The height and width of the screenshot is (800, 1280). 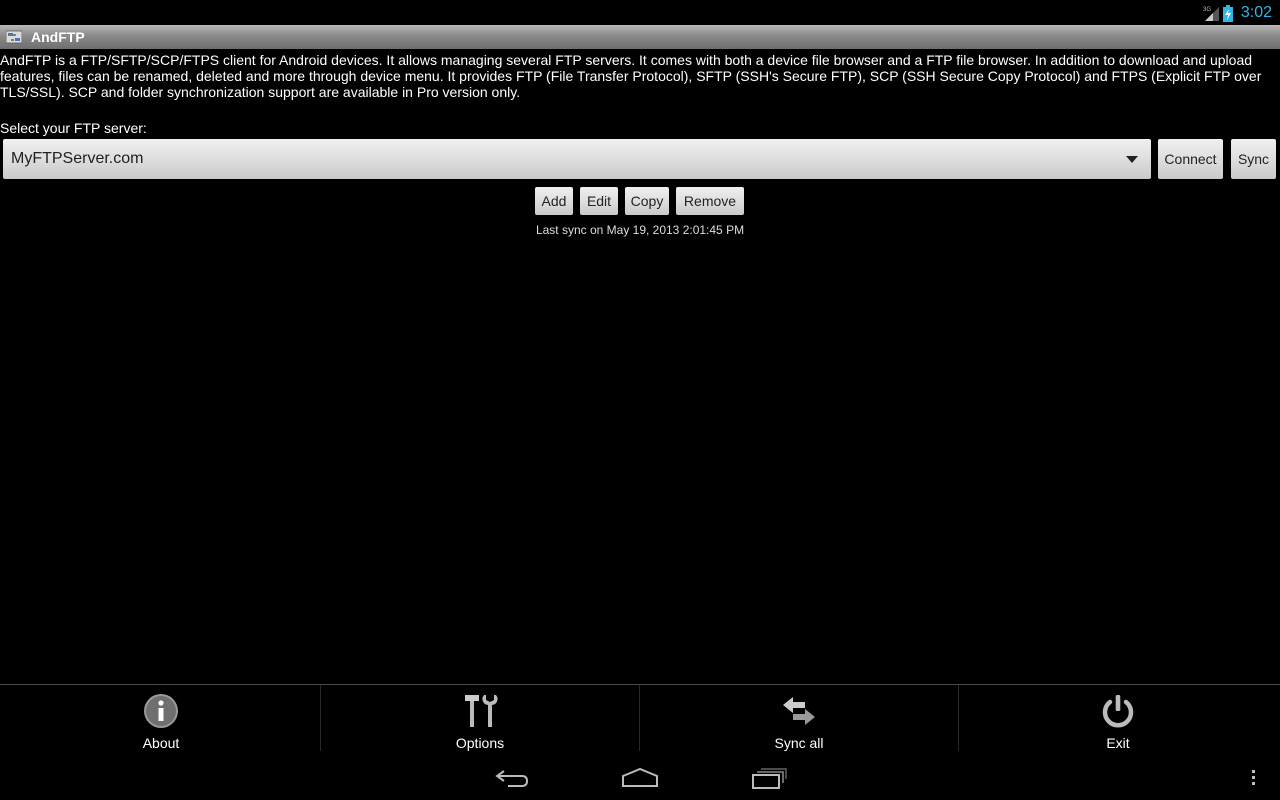 I want to click on power-icon, so click(x=1118, y=711).